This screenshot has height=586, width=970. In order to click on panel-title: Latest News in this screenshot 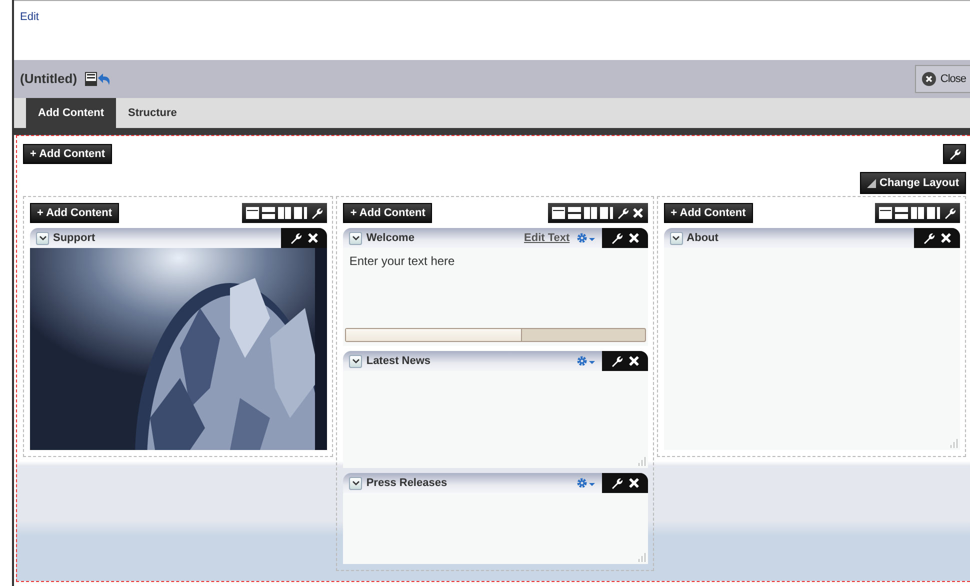, I will do `click(398, 361)`.